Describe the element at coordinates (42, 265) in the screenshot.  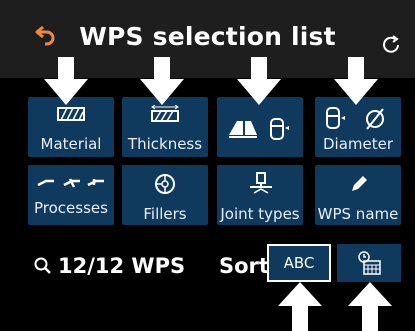
I see `search-icon` at that location.